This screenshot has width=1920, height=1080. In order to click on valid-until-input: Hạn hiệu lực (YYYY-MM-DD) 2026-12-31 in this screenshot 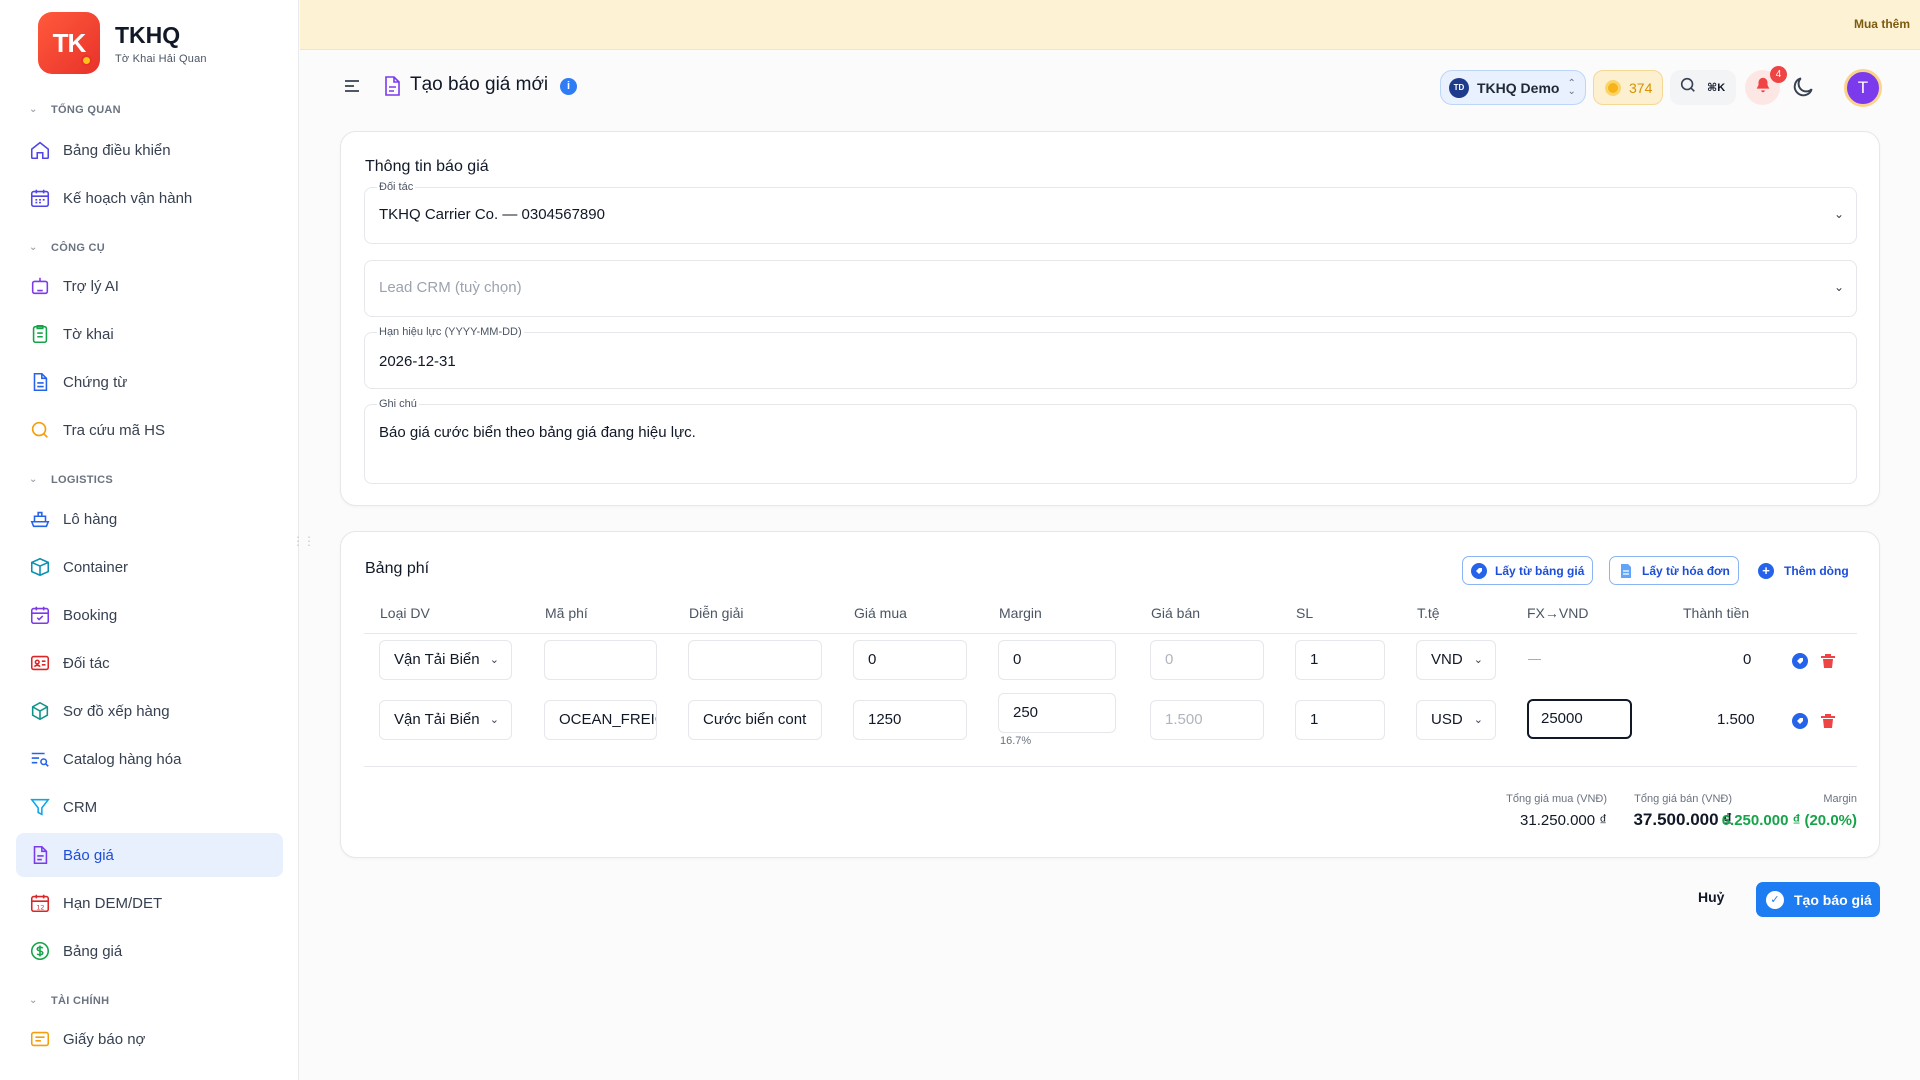, I will do `click(1110, 357)`.